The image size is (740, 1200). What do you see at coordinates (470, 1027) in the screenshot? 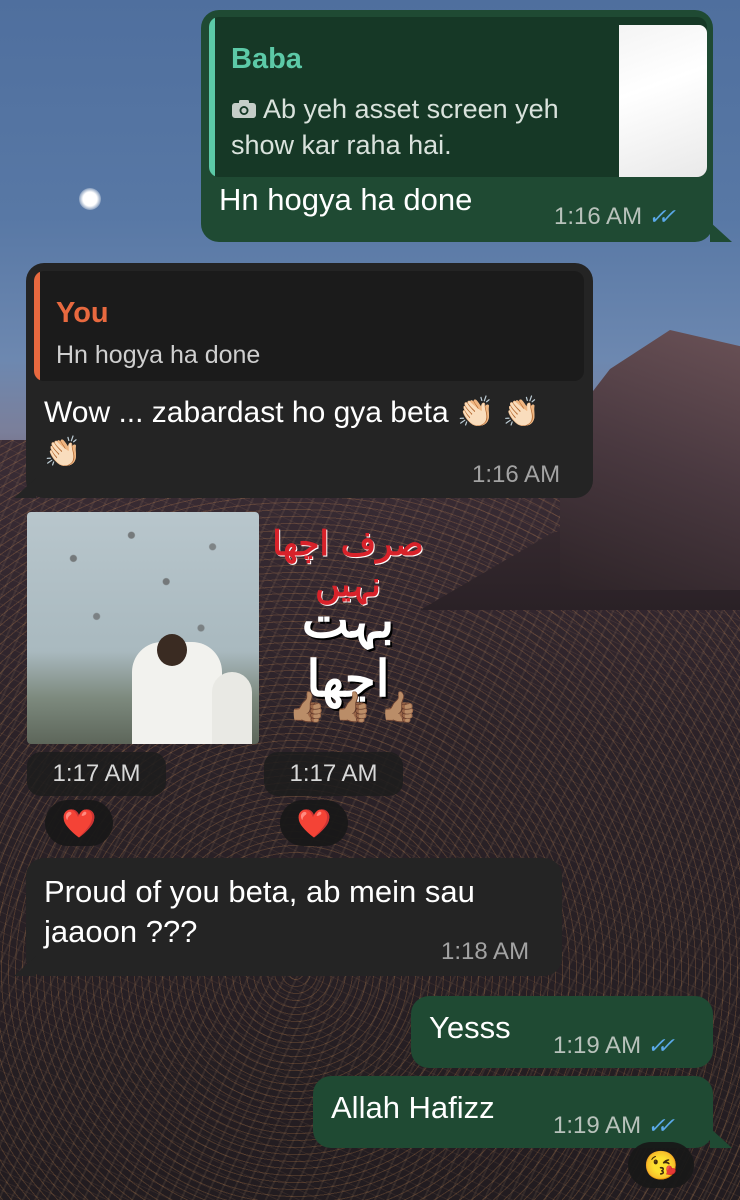
I see `message-text: Yesss` at bounding box center [470, 1027].